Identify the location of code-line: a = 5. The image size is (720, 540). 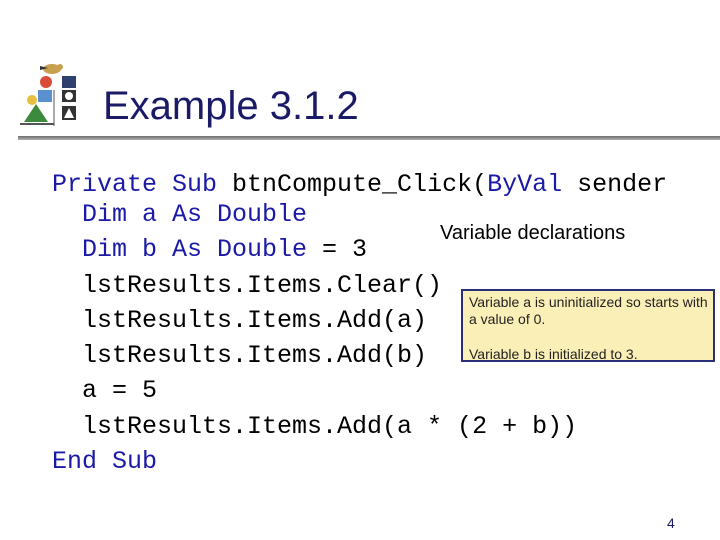
(119, 391).